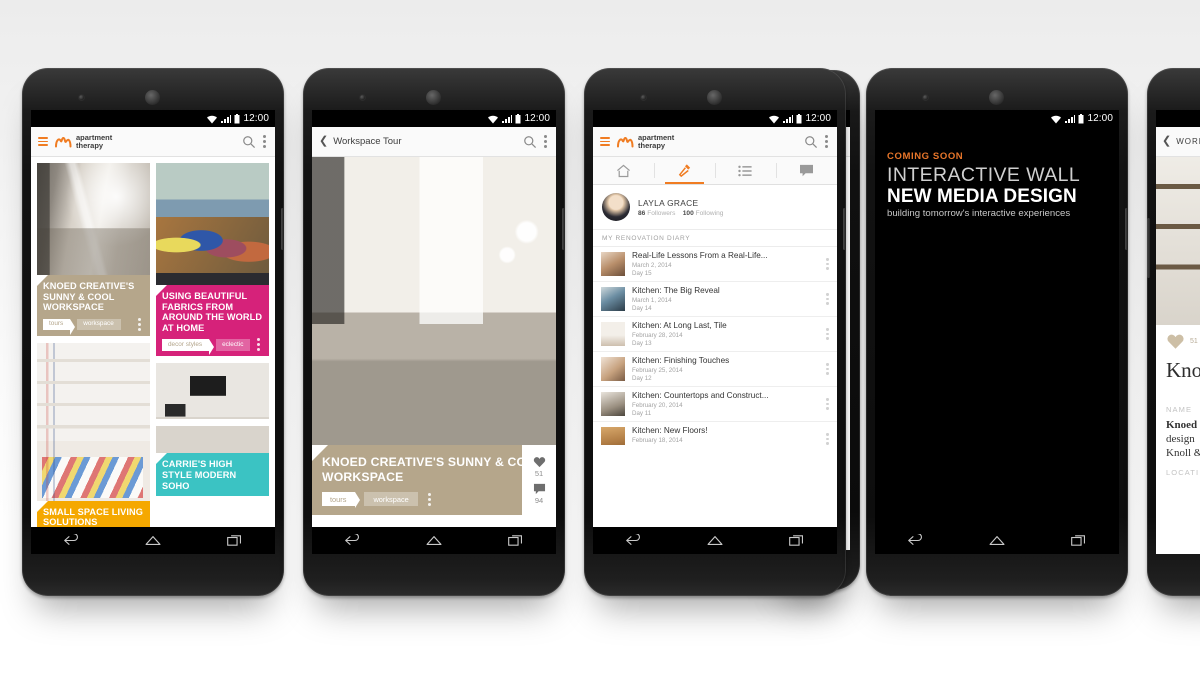 The height and width of the screenshot is (675, 1200). What do you see at coordinates (715, 142) in the screenshot?
I see `app-bar-phone-3: apartment therapy` at bounding box center [715, 142].